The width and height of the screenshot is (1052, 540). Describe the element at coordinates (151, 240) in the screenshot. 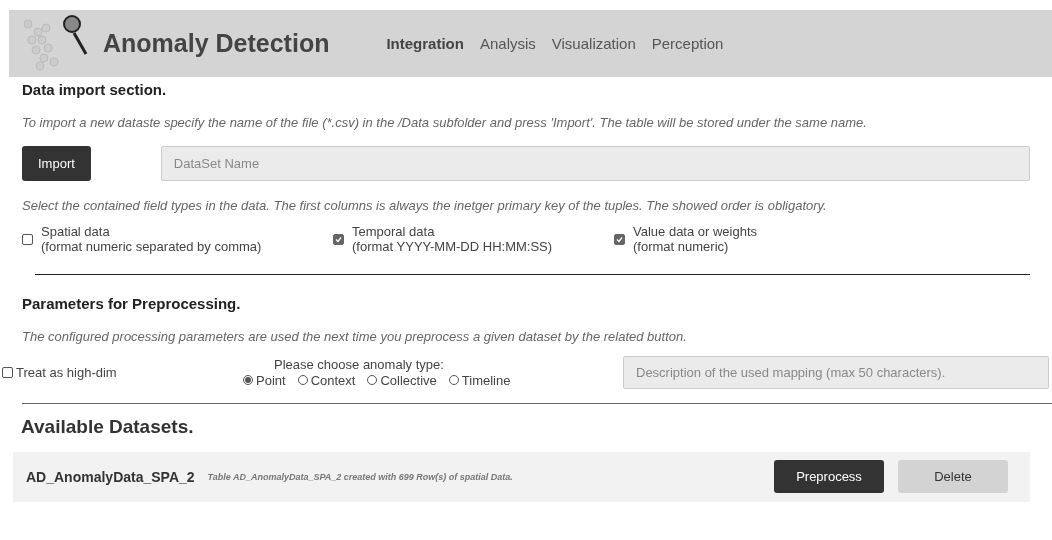

I see `checkbox-label: Spatial data (format numeric separated by comma)` at that location.